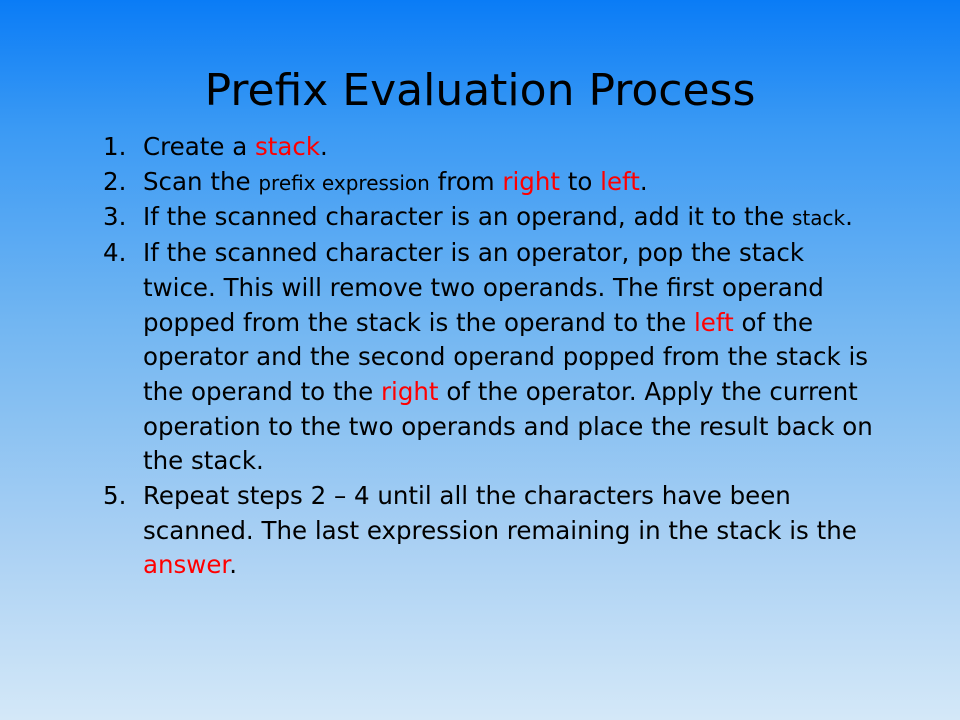 Image resolution: width=960 pixels, height=720 pixels. What do you see at coordinates (480, 90) in the screenshot?
I see `slide-title: Prefix Evaluation Process` at bounding box center [480, 90].